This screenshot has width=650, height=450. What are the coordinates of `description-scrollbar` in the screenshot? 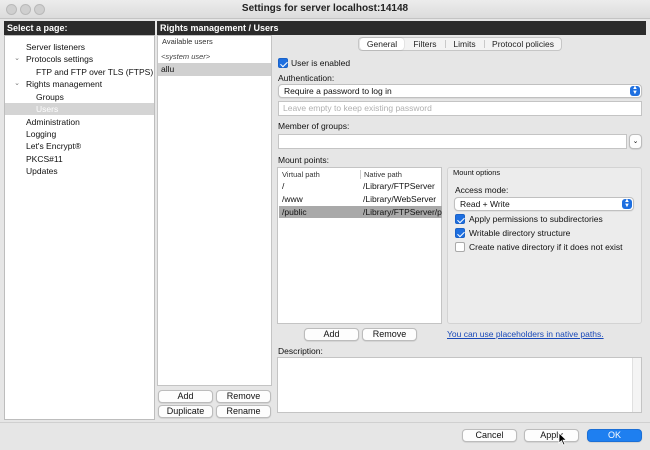 It's located at (636, 385).